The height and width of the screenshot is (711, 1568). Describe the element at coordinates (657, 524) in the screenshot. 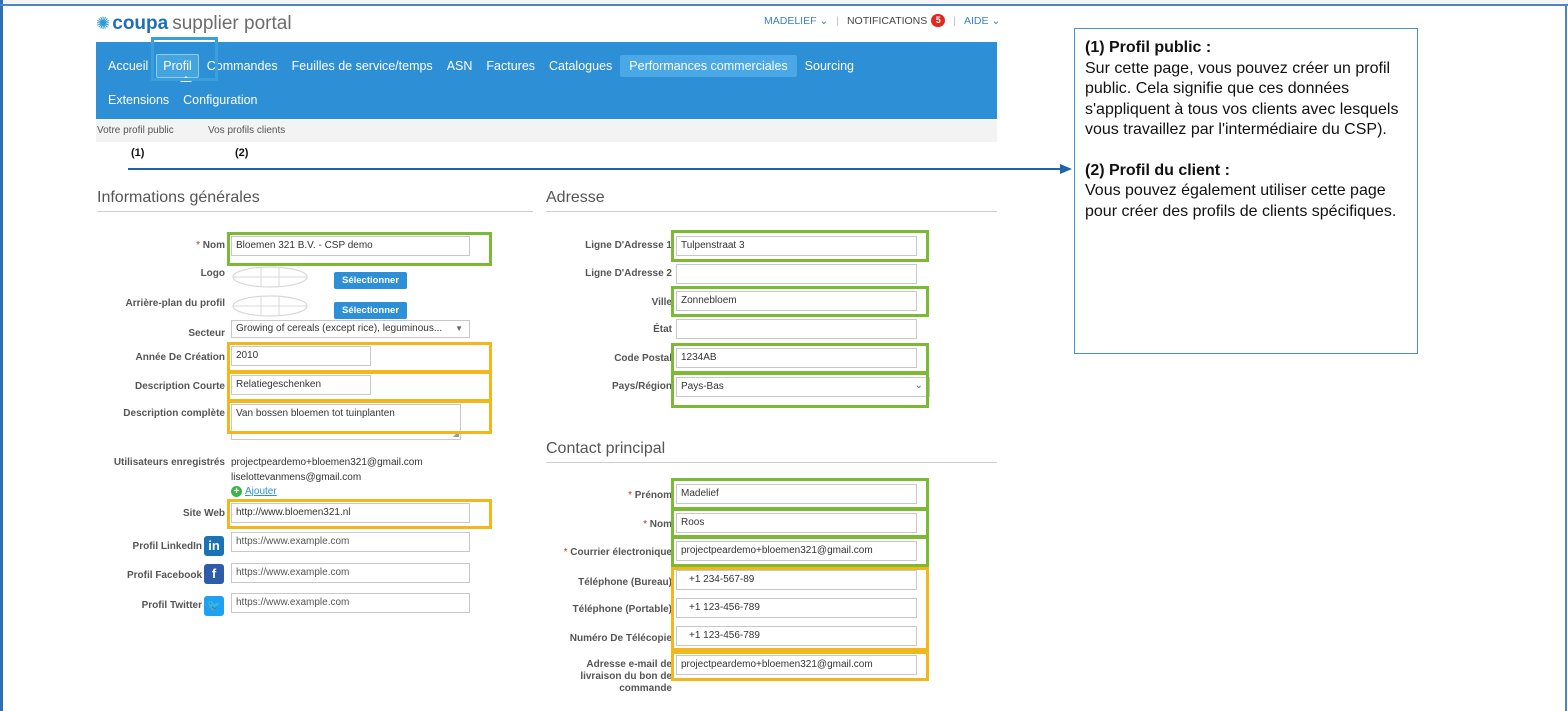

I see `last-name-label: * Nom` at that location.